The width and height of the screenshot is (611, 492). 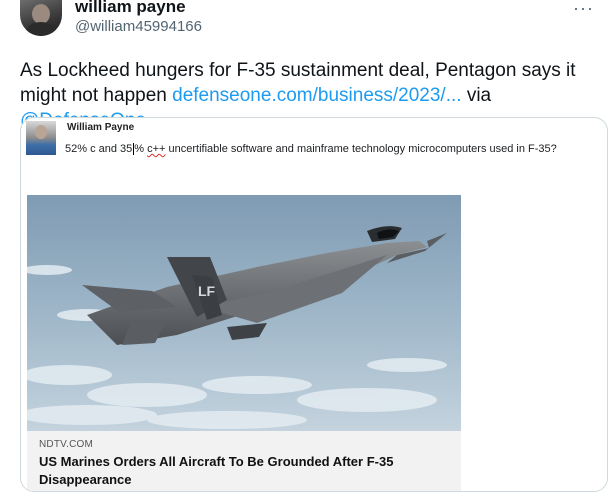 I want to click on avatar-face, so click(x=41, y=14).